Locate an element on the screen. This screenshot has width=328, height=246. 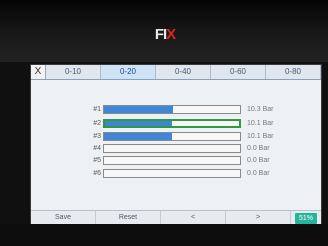
prev-button: < is located at coordinates (193, 217).